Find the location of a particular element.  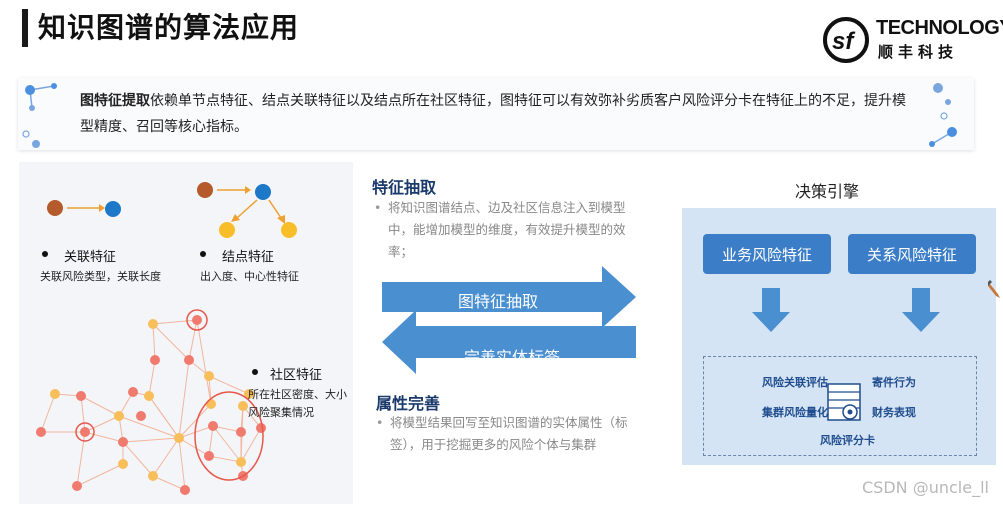

scorecard-server-icon is located at coordinates (844, 402).